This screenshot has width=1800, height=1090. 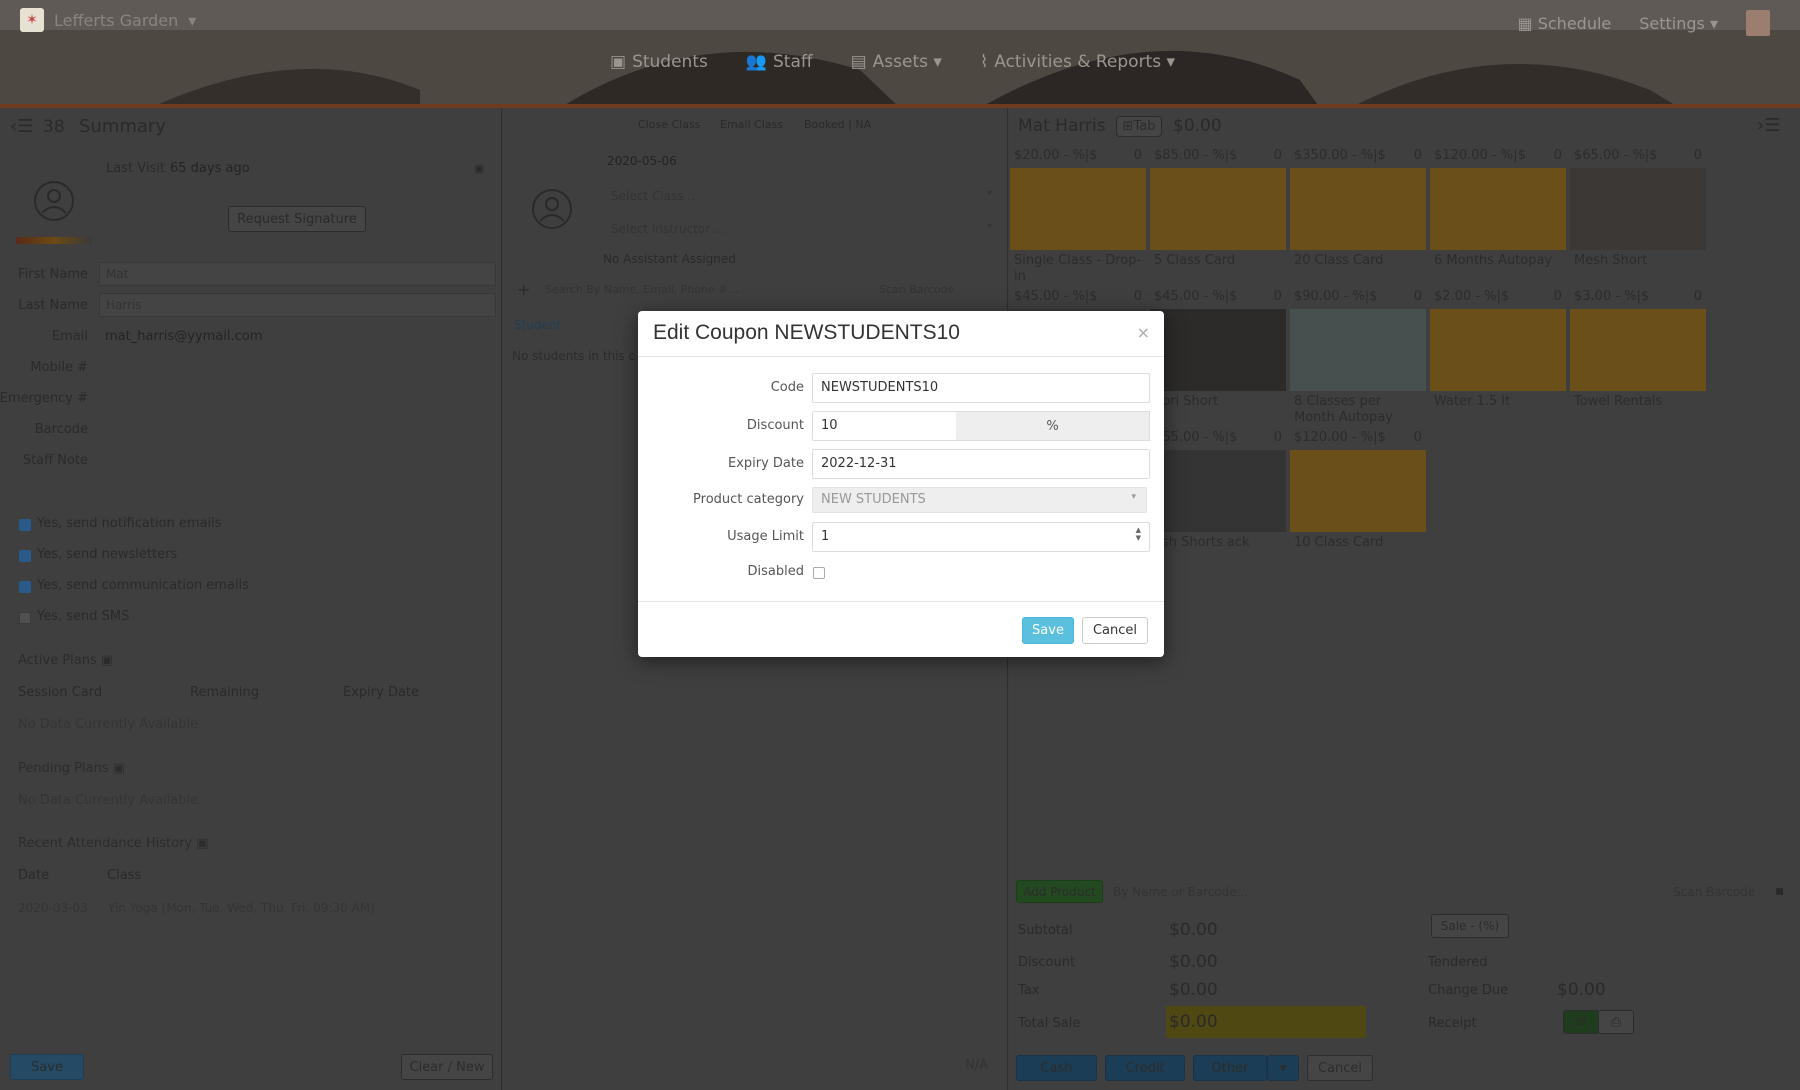 What do you see at coordinates (981, 537) in the screenshot?
I see `usage-limit-input: 1 ▲ ▼` at bounding box center [981, 537].